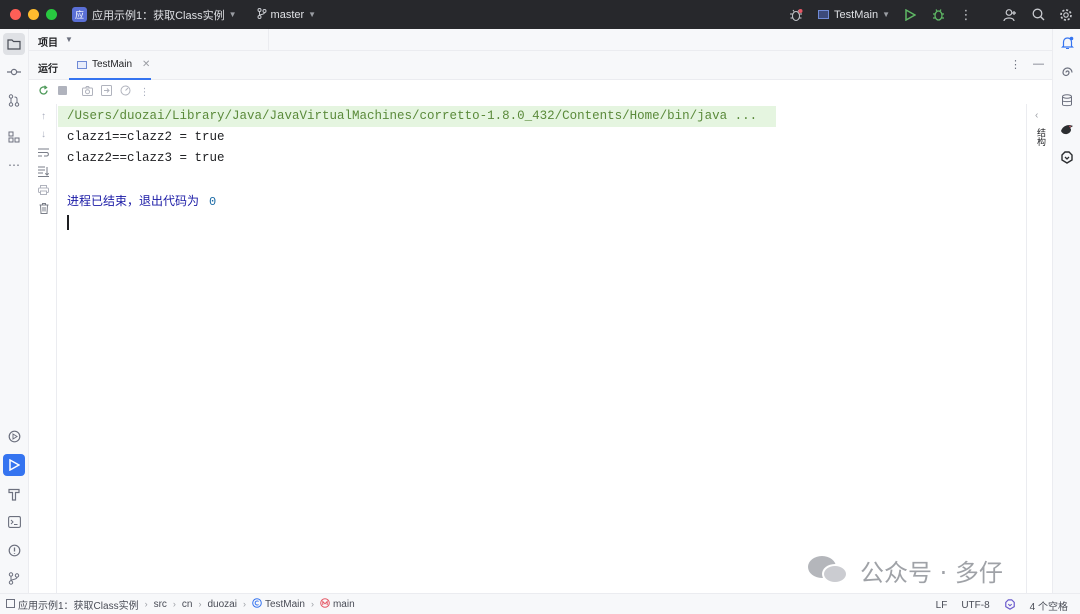 This screenshot has width=1080, height=614. What do you see at coordinates (160, 604) in the screenshot?
I see `breadcrumb-src: src` at bounding box center [160, 604].